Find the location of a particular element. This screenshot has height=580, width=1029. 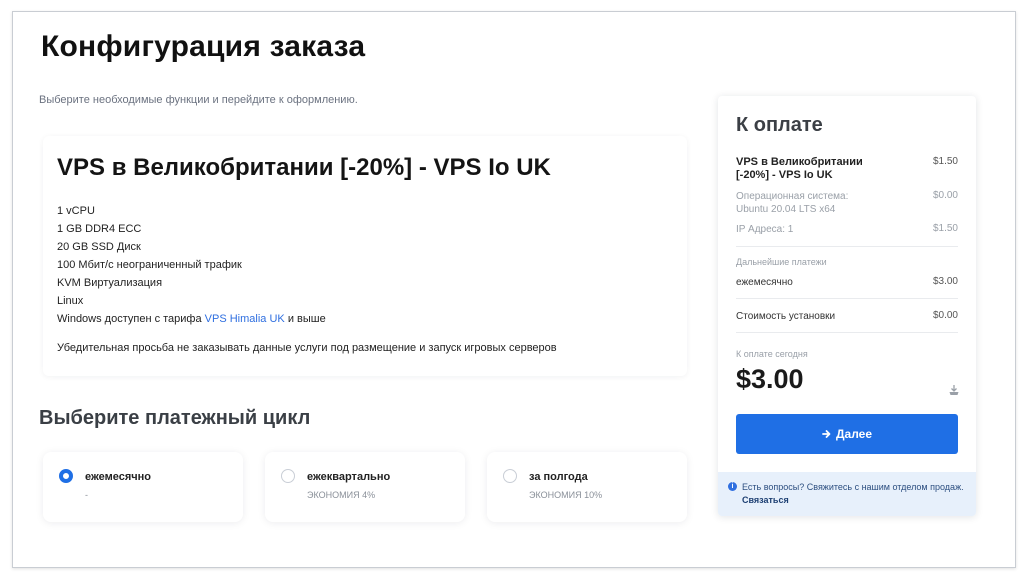

windows-prefix: Windows доступен с тарифа is located at coordinates (129, 319).